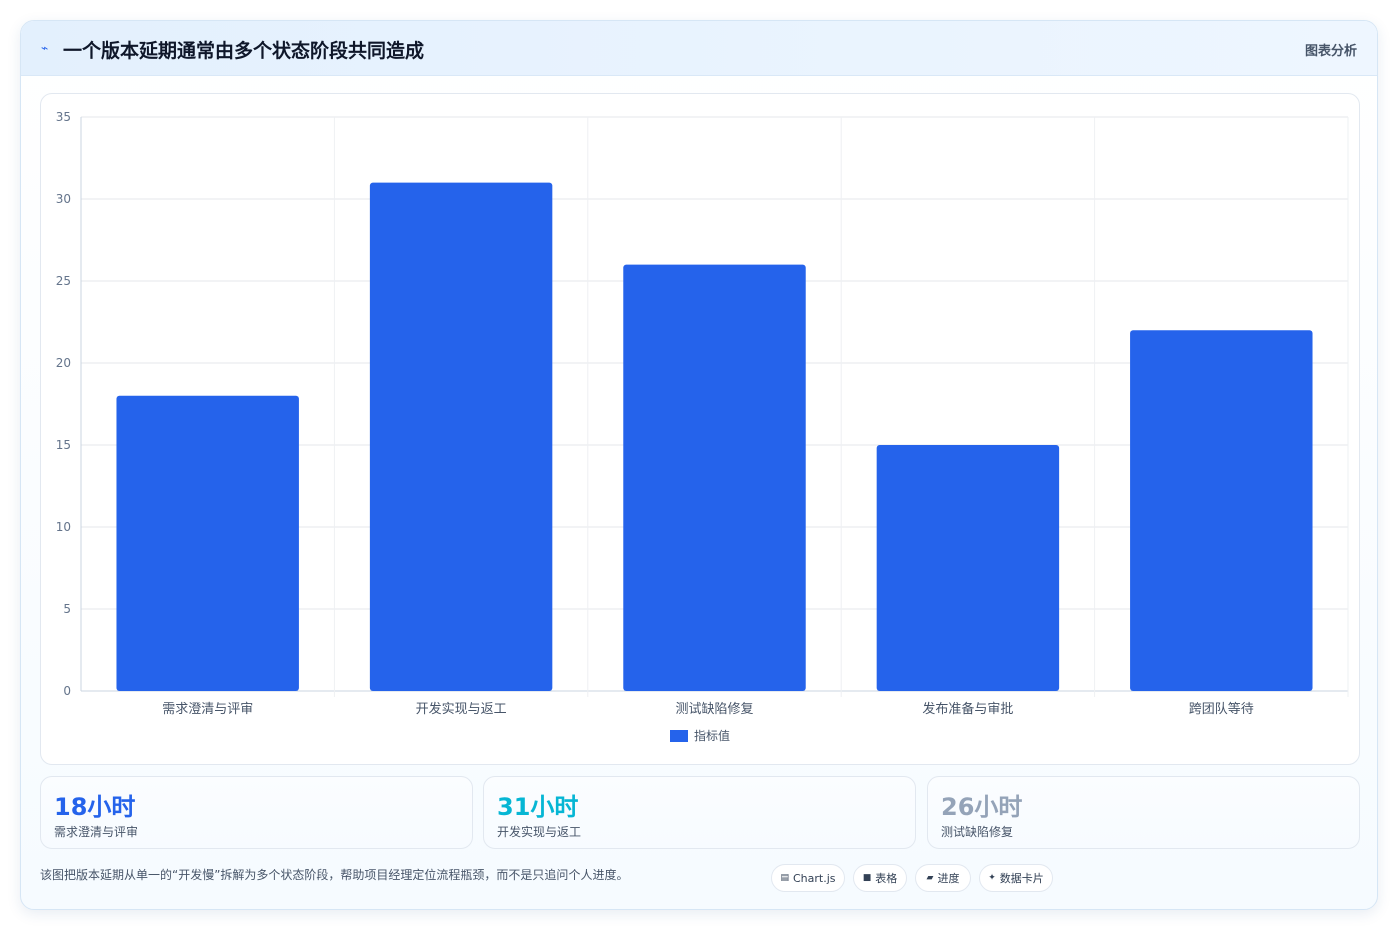  I want to click on x-tick-label: 发布准备与审批, so click(967, 709).